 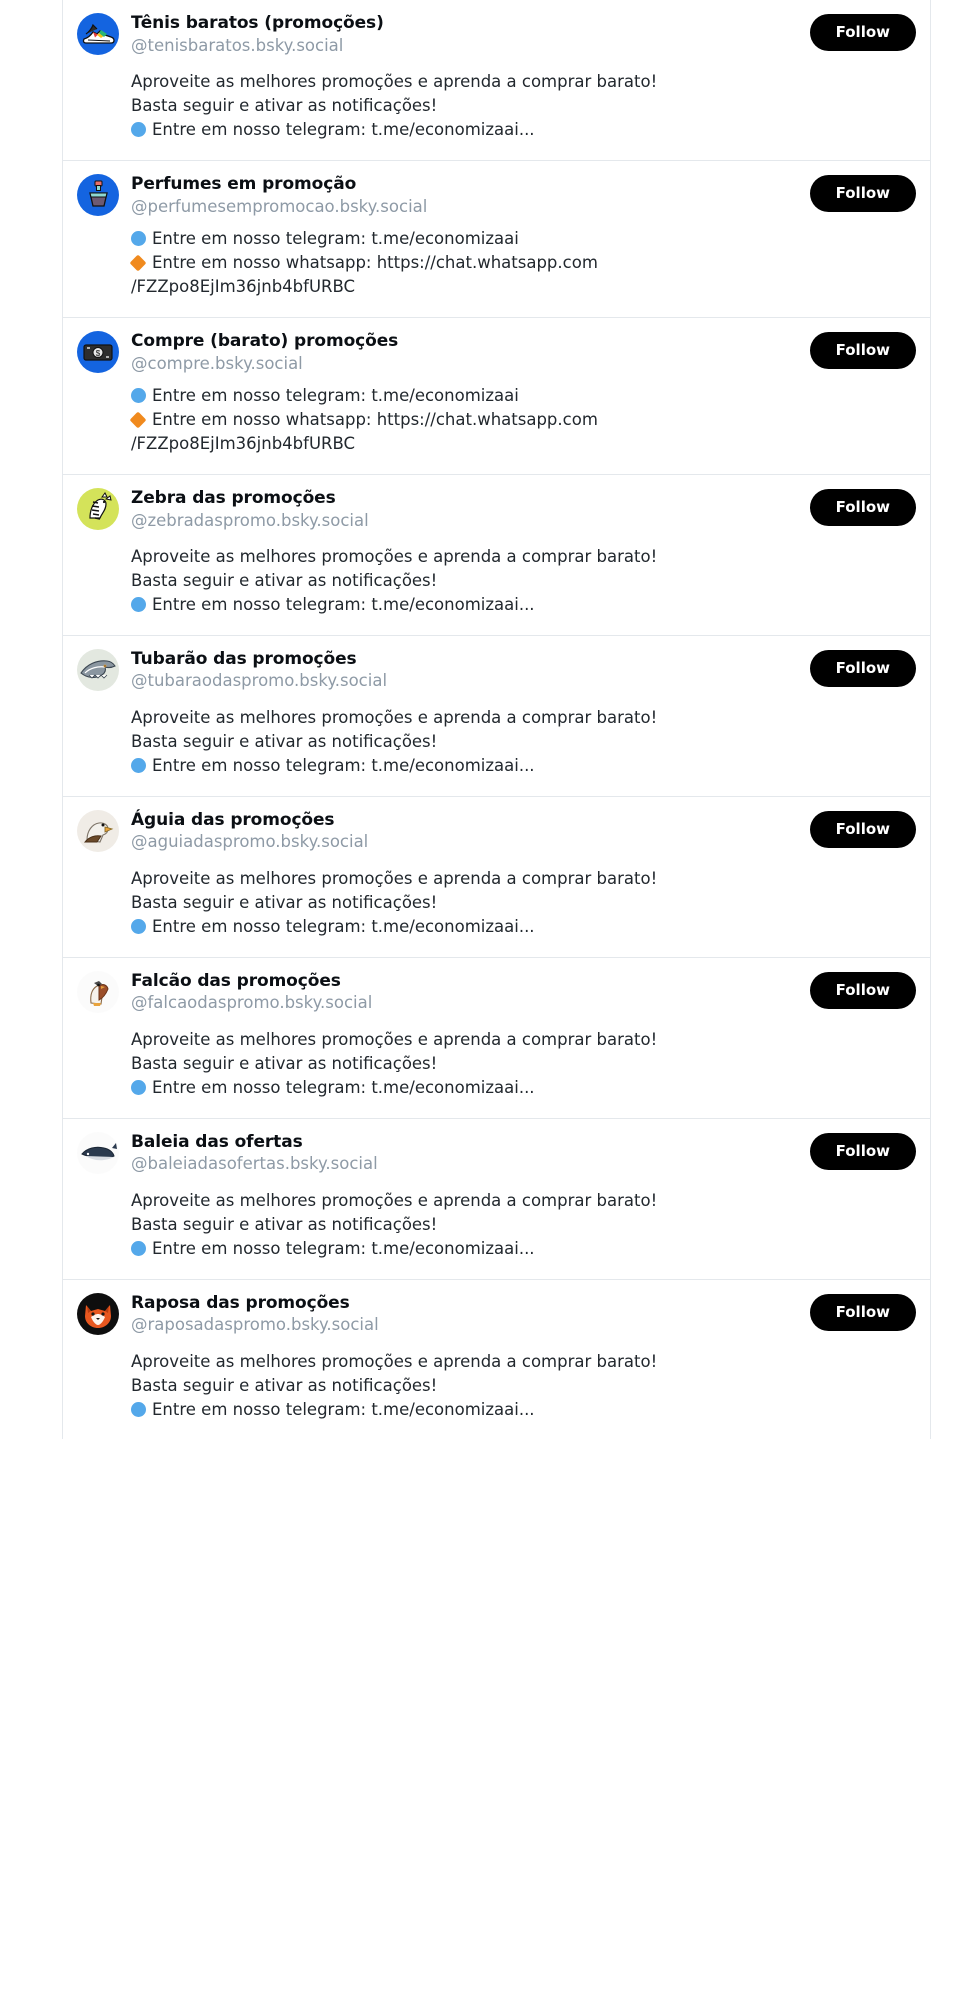 I want to click on display-name: Águia das promoções, so click(x=233, y=819).